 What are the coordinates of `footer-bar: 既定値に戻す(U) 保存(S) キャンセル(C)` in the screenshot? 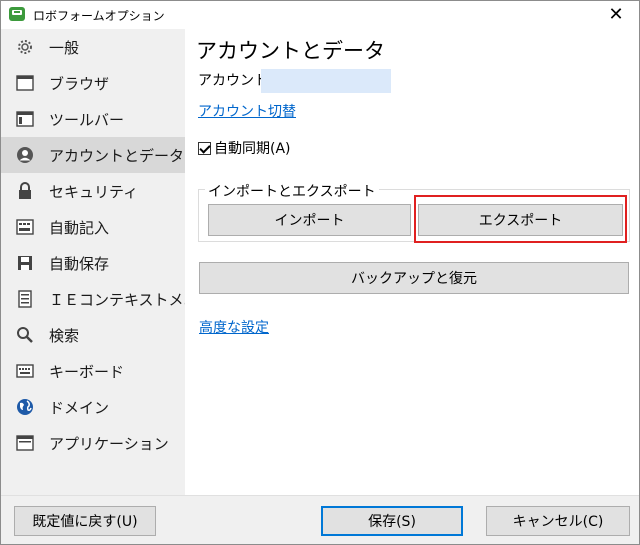 It's located at (320, 519).